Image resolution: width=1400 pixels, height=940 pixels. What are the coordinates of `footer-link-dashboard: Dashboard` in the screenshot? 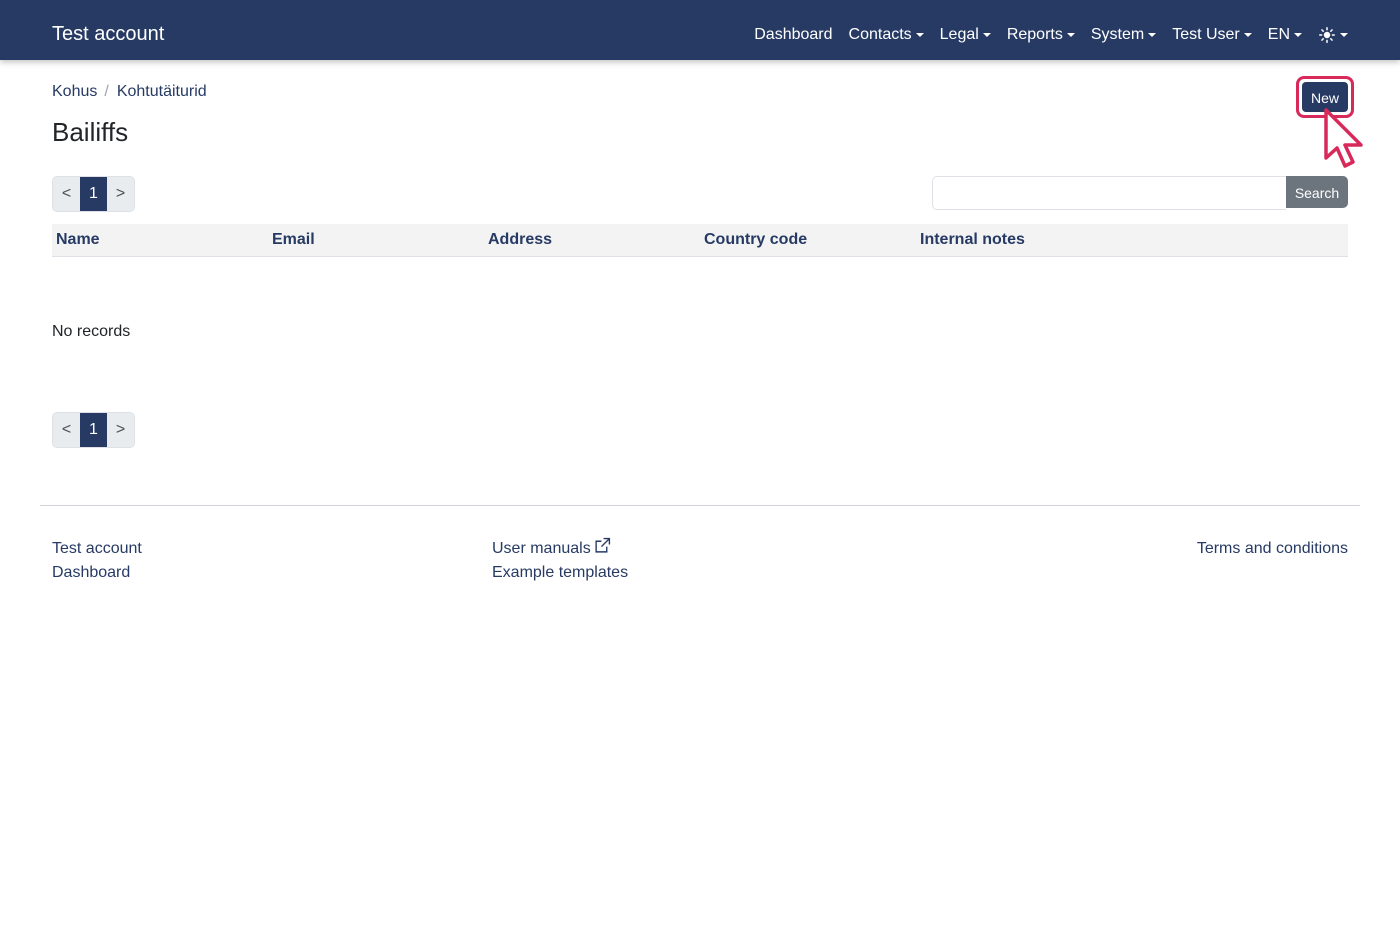 It's located at (91, 573).